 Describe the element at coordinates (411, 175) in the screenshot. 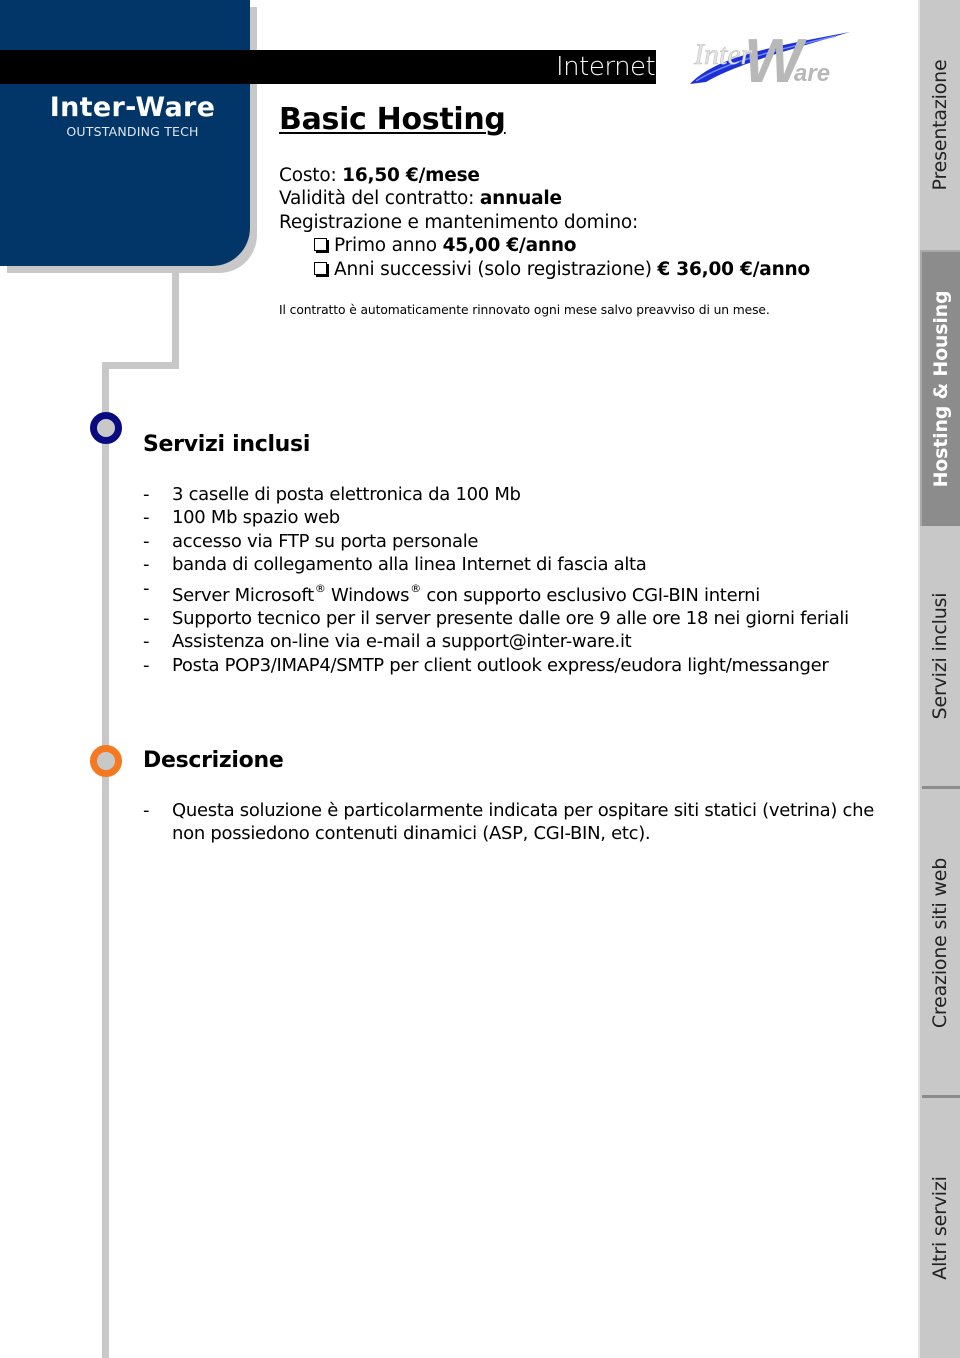

I see `cost-value: 16,50 €/mese` at that location.